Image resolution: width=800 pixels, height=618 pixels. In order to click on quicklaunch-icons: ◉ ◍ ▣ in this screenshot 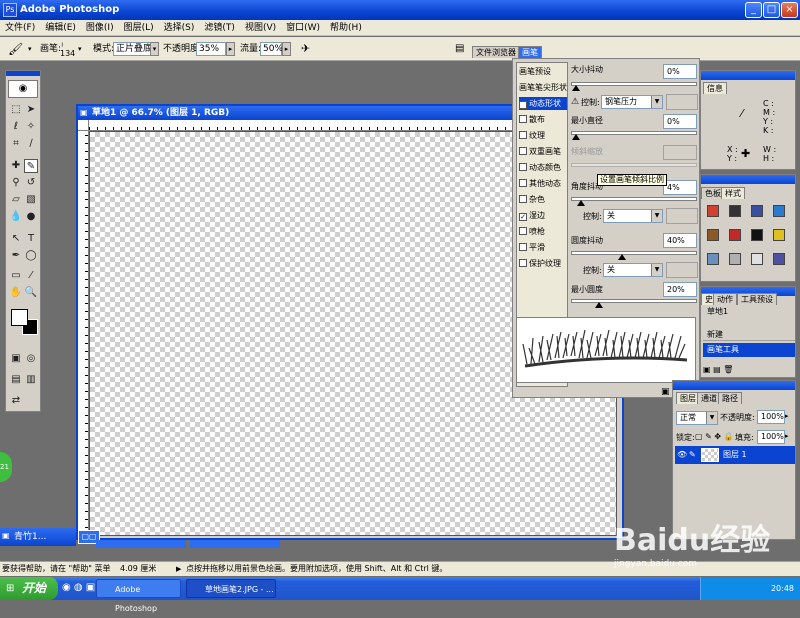, I will do `click(78, 587)`.